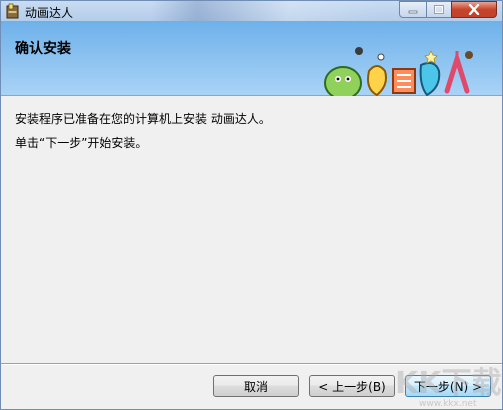 The height and width of the screenshot is (410, 503). I want to click on install-ready-message: 安装程序已准备在您的计算机上安装 动画达人。, so click(143, 119).